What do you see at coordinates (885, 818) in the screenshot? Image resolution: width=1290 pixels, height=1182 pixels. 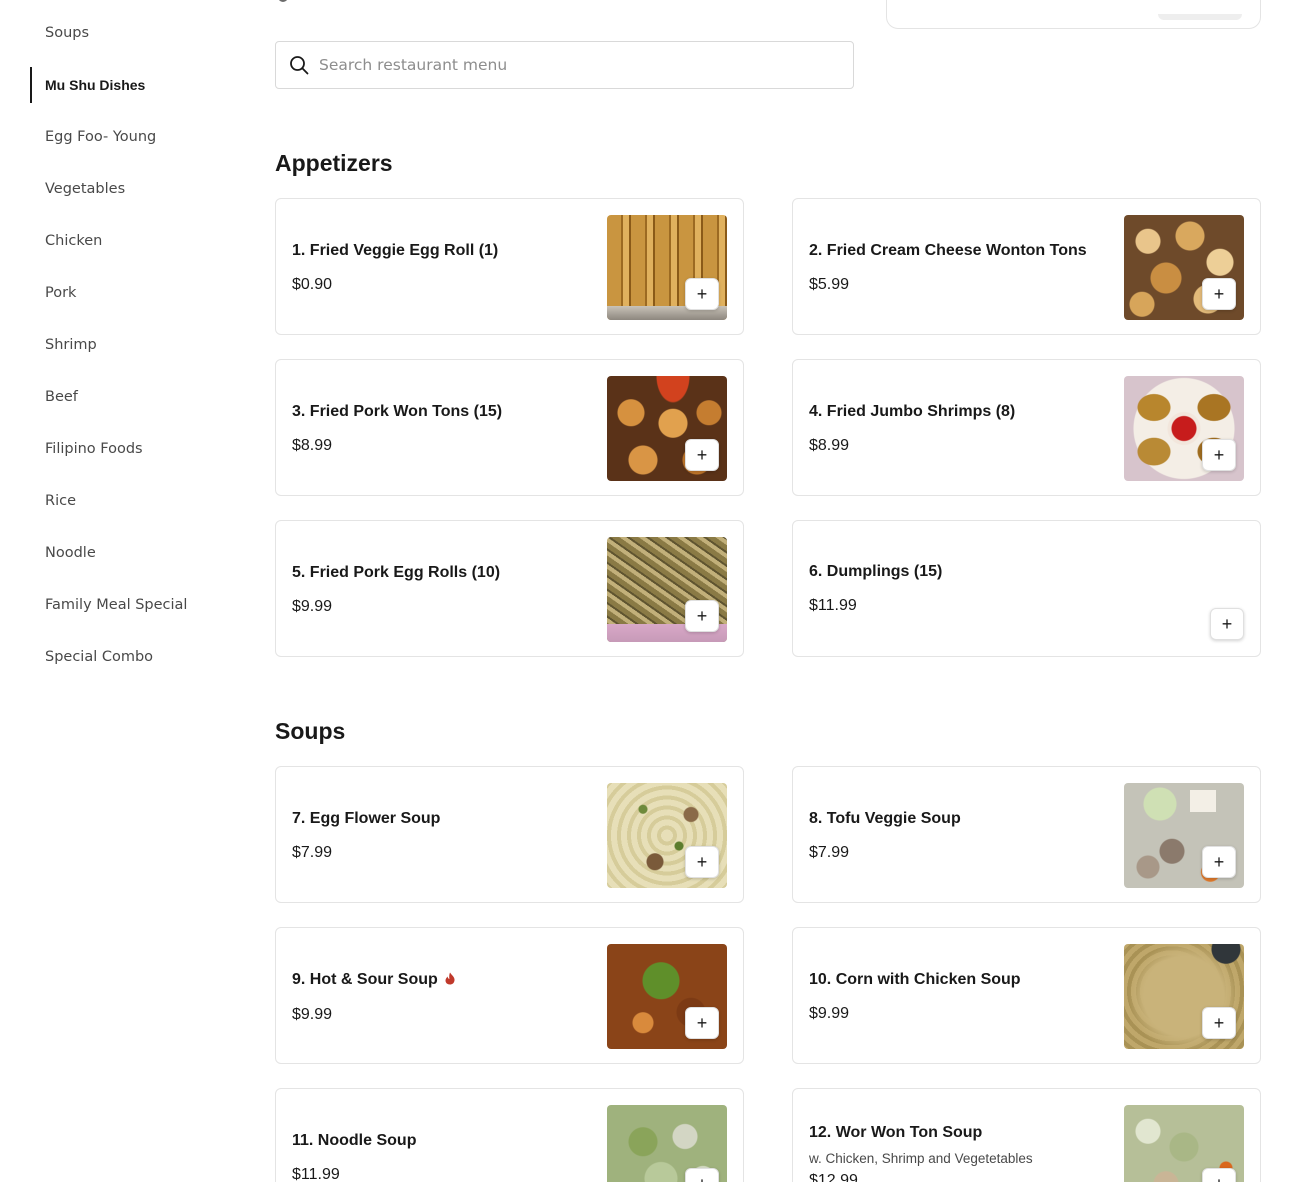 I see `item-name: 8. Tofu Veggie Soup` at bounding box center [885, 818].